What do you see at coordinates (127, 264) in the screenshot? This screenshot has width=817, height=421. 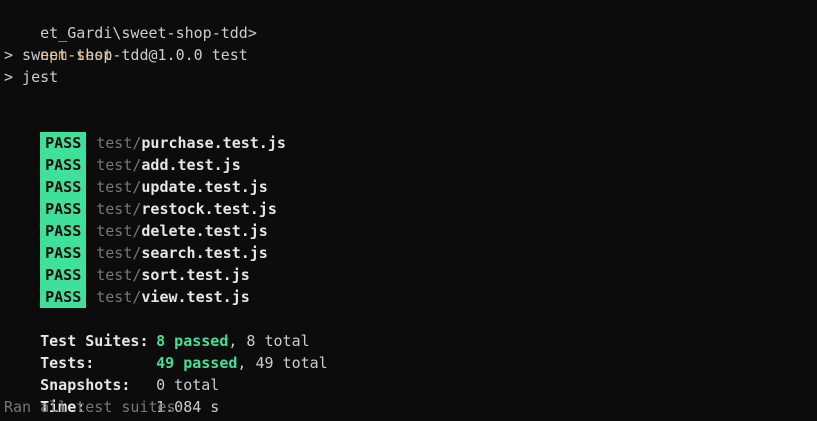 I see `test-result-row: PASS test/sort.test.js` at bounding box center [127, 264].